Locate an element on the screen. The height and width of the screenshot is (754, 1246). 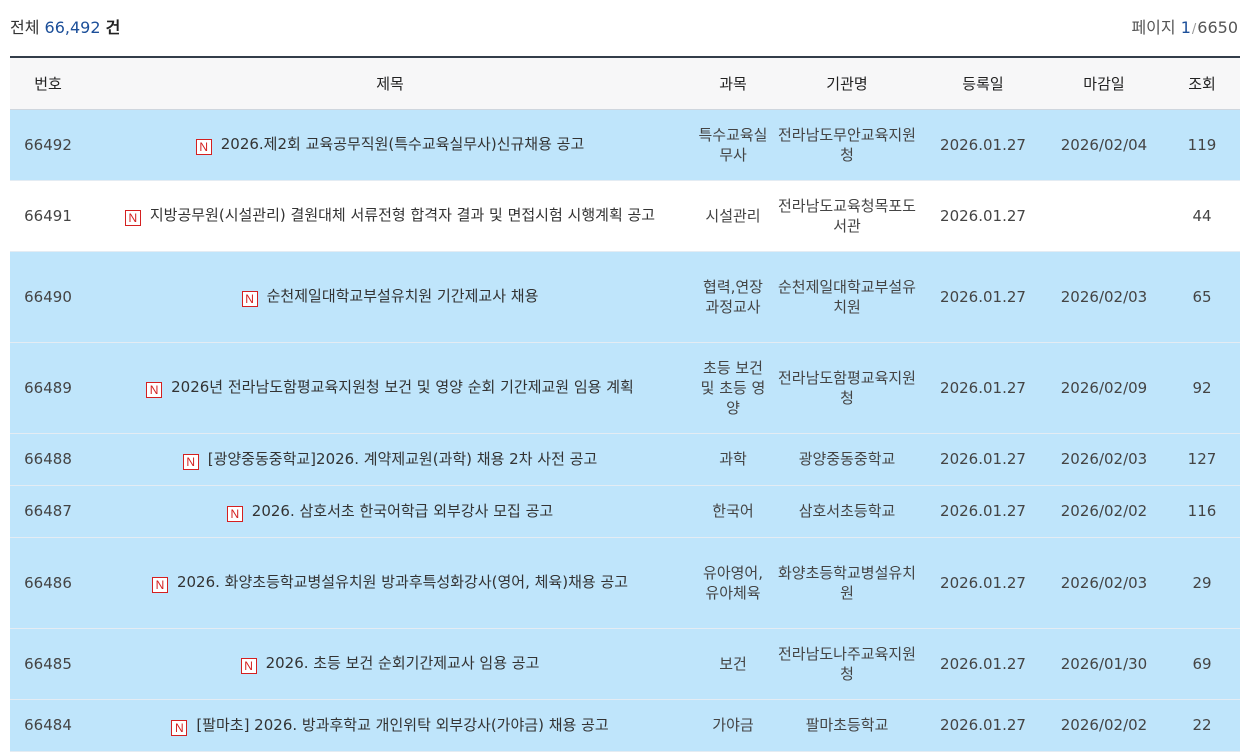
header-views: 조회 is located at coordinates (1202, 83).